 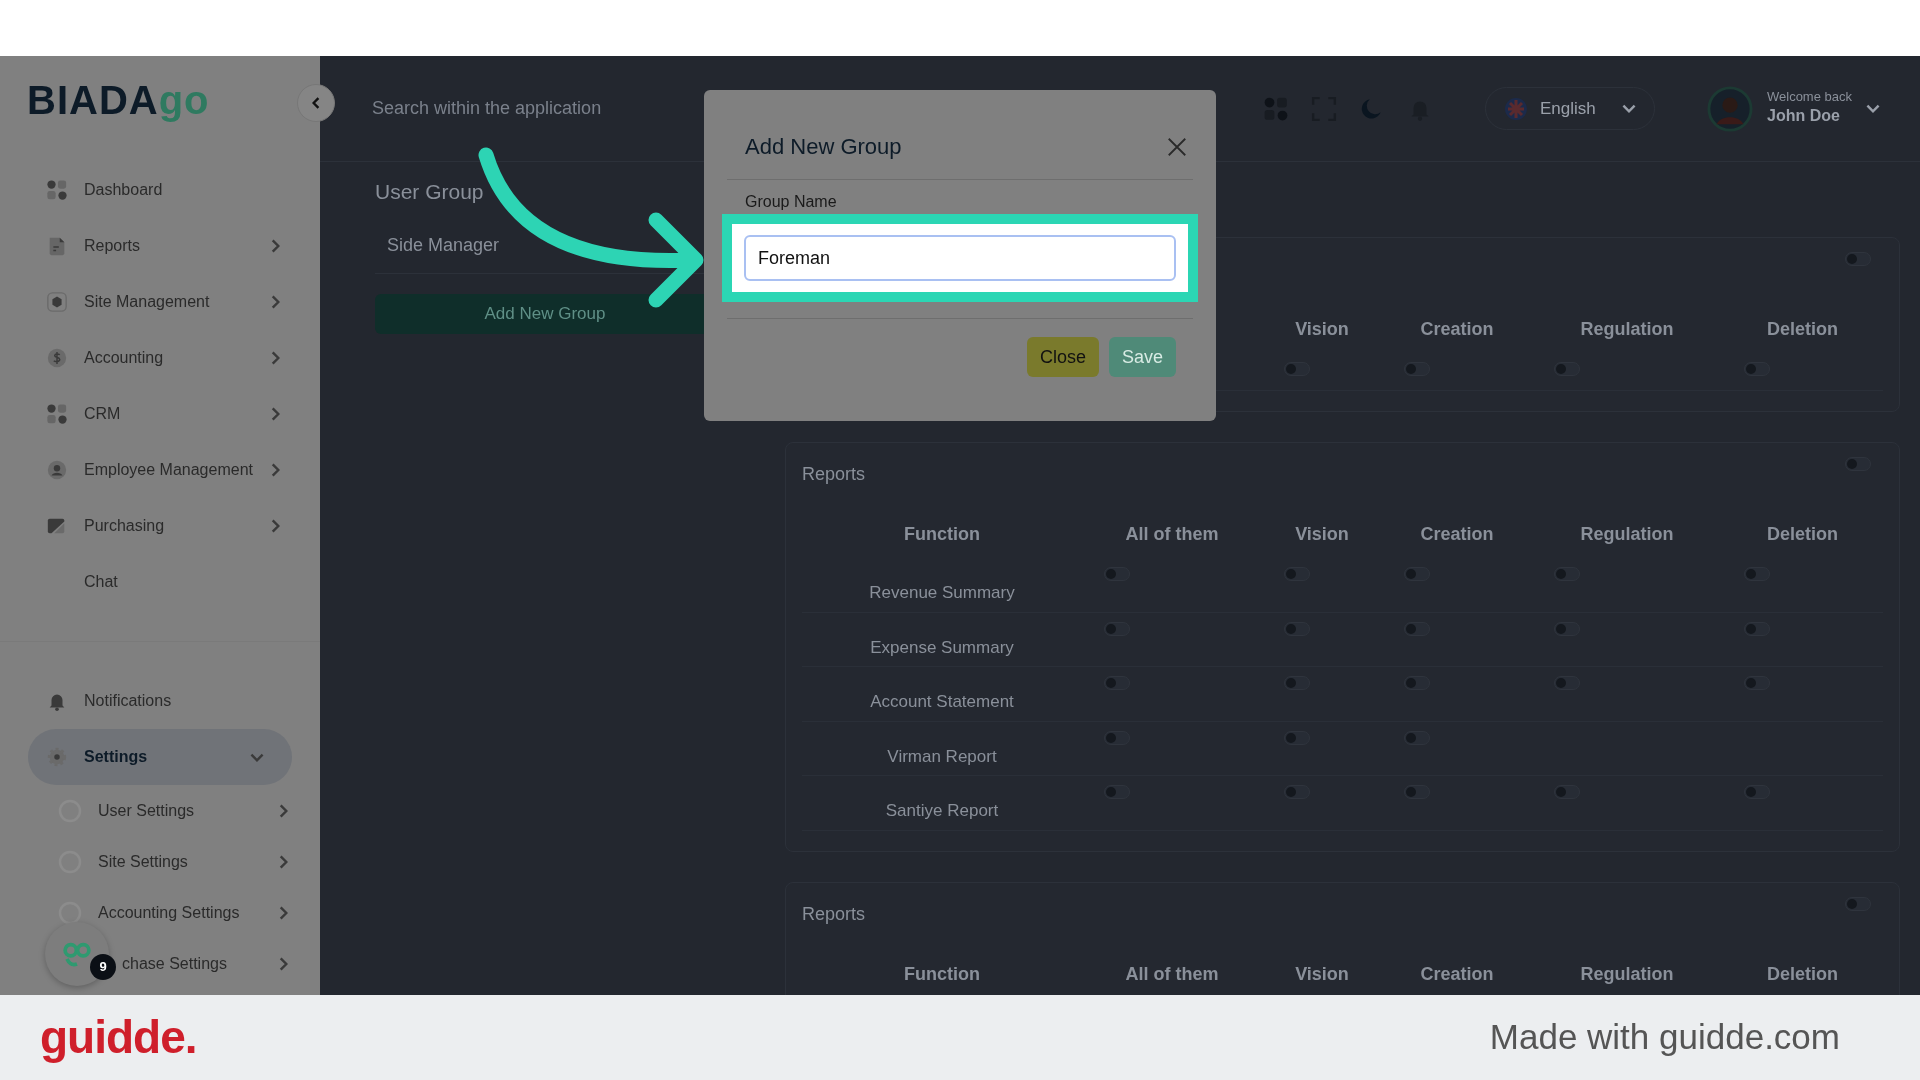 I want to click on submenu-item: chase Settings, so click(x=174, y=963).